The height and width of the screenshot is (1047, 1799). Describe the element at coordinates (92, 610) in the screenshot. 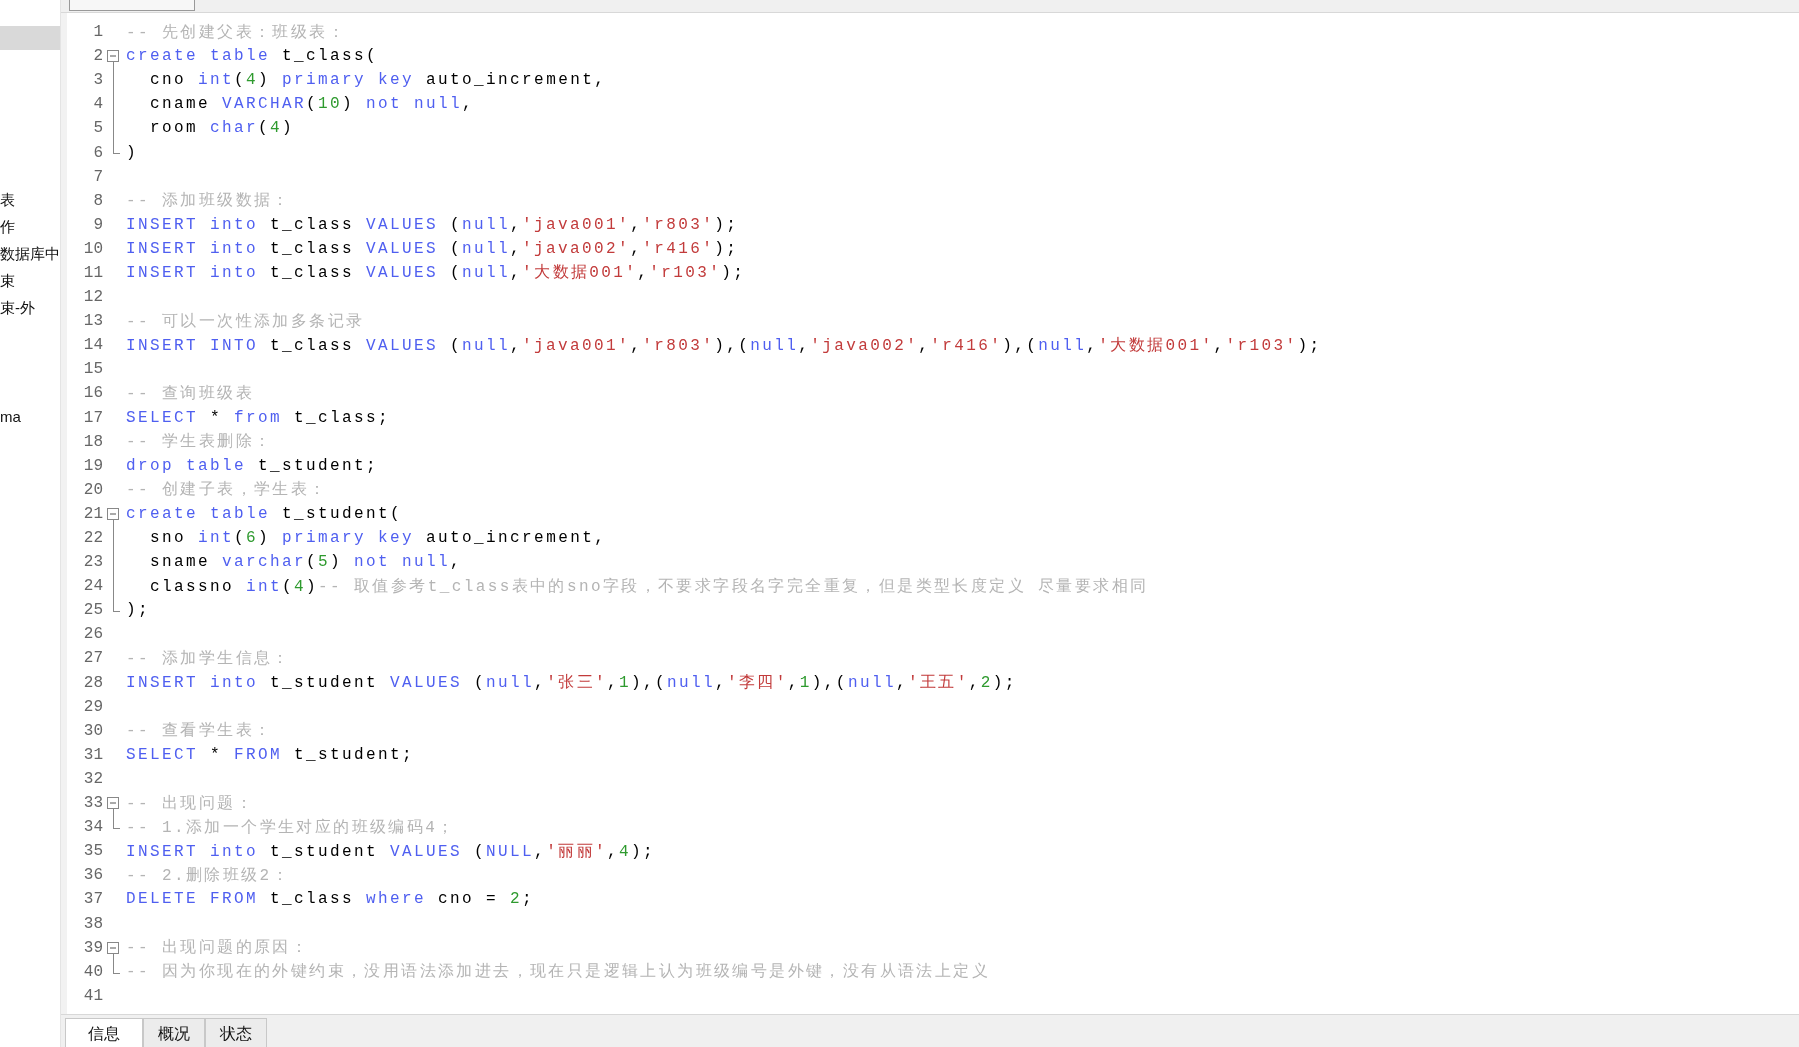

I see `line-number: 25` at that location.